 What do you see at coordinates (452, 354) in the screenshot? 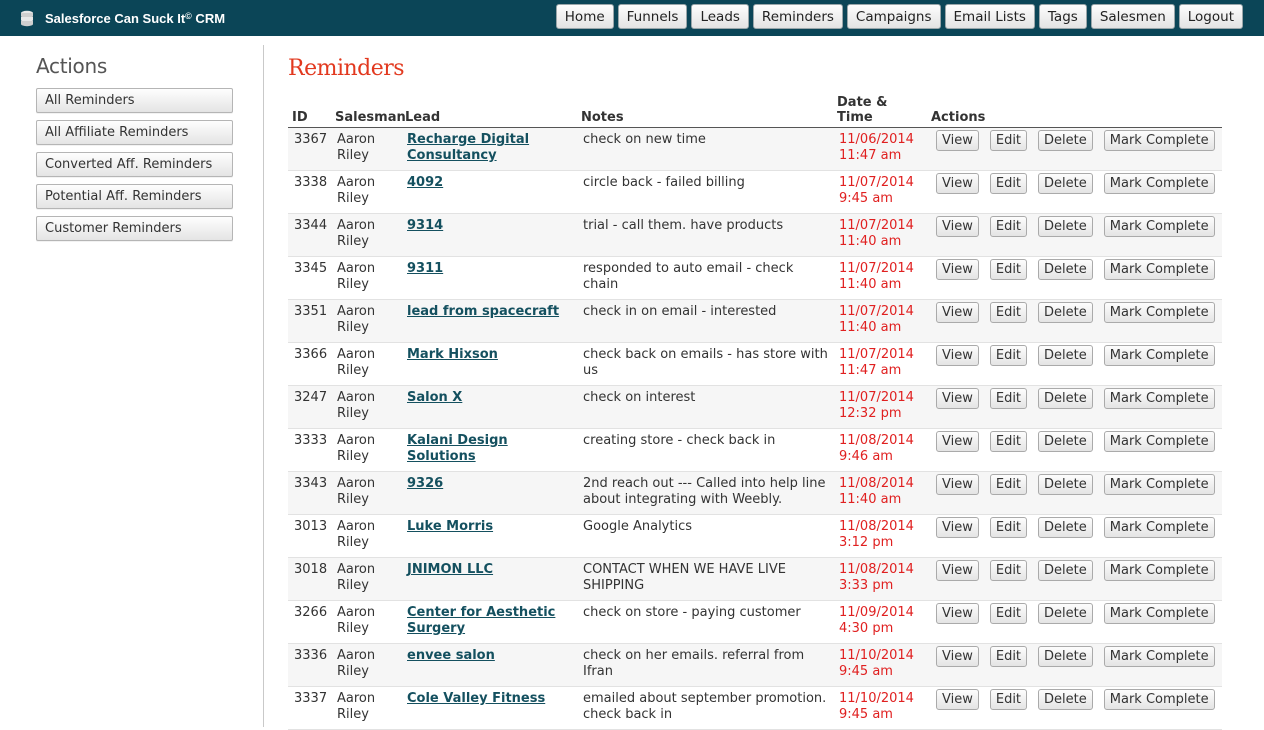
I see `lead-link: Mark Hixson` at bounding box center [452, 354].